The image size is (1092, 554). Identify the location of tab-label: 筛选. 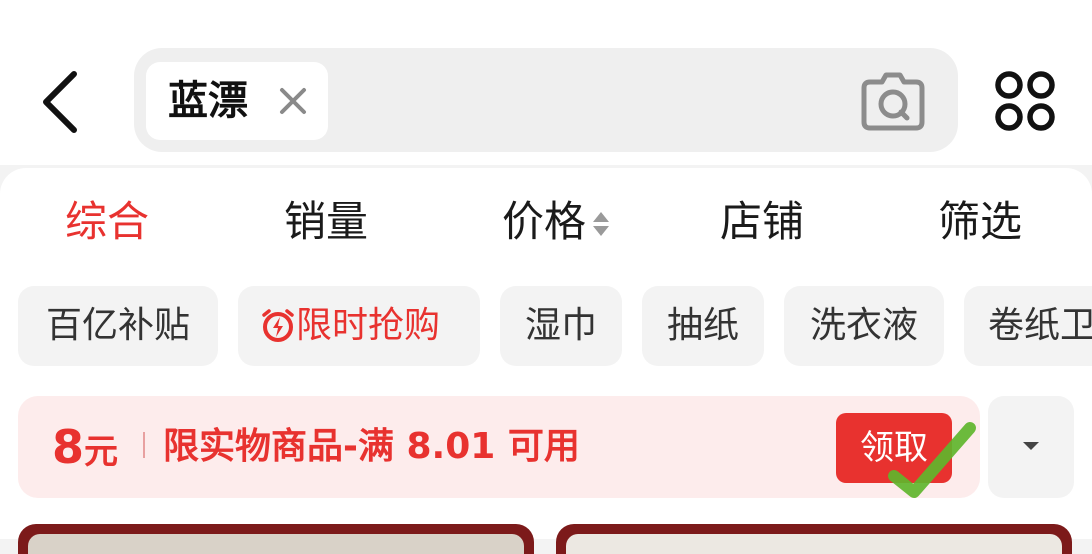
(980, 221).